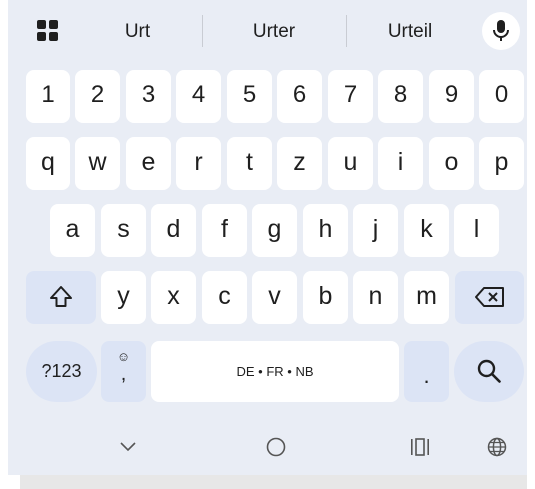 The height and width of the screenshot is (489, 535). I want to click on apps-grid-icon, so click(48, 31).